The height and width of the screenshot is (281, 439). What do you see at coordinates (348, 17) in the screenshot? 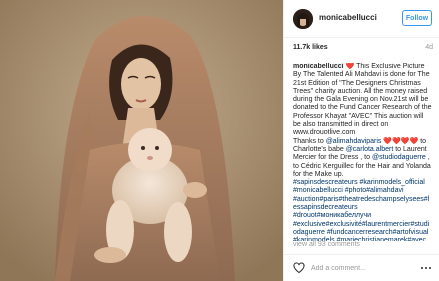
I see `post-username: monicabellucci` at bounding box center [348, 17].